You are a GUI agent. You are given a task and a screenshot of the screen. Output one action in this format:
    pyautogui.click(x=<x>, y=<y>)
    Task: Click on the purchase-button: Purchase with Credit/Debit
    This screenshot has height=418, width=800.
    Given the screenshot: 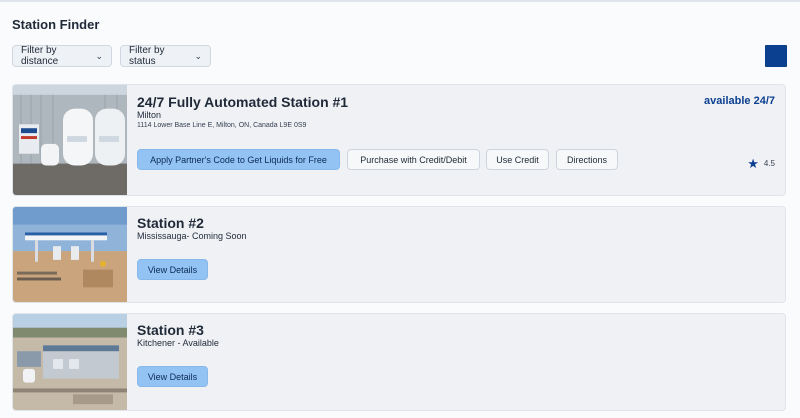 What is the action you would take?
    pyautogui.click(x=413, y=159)
    